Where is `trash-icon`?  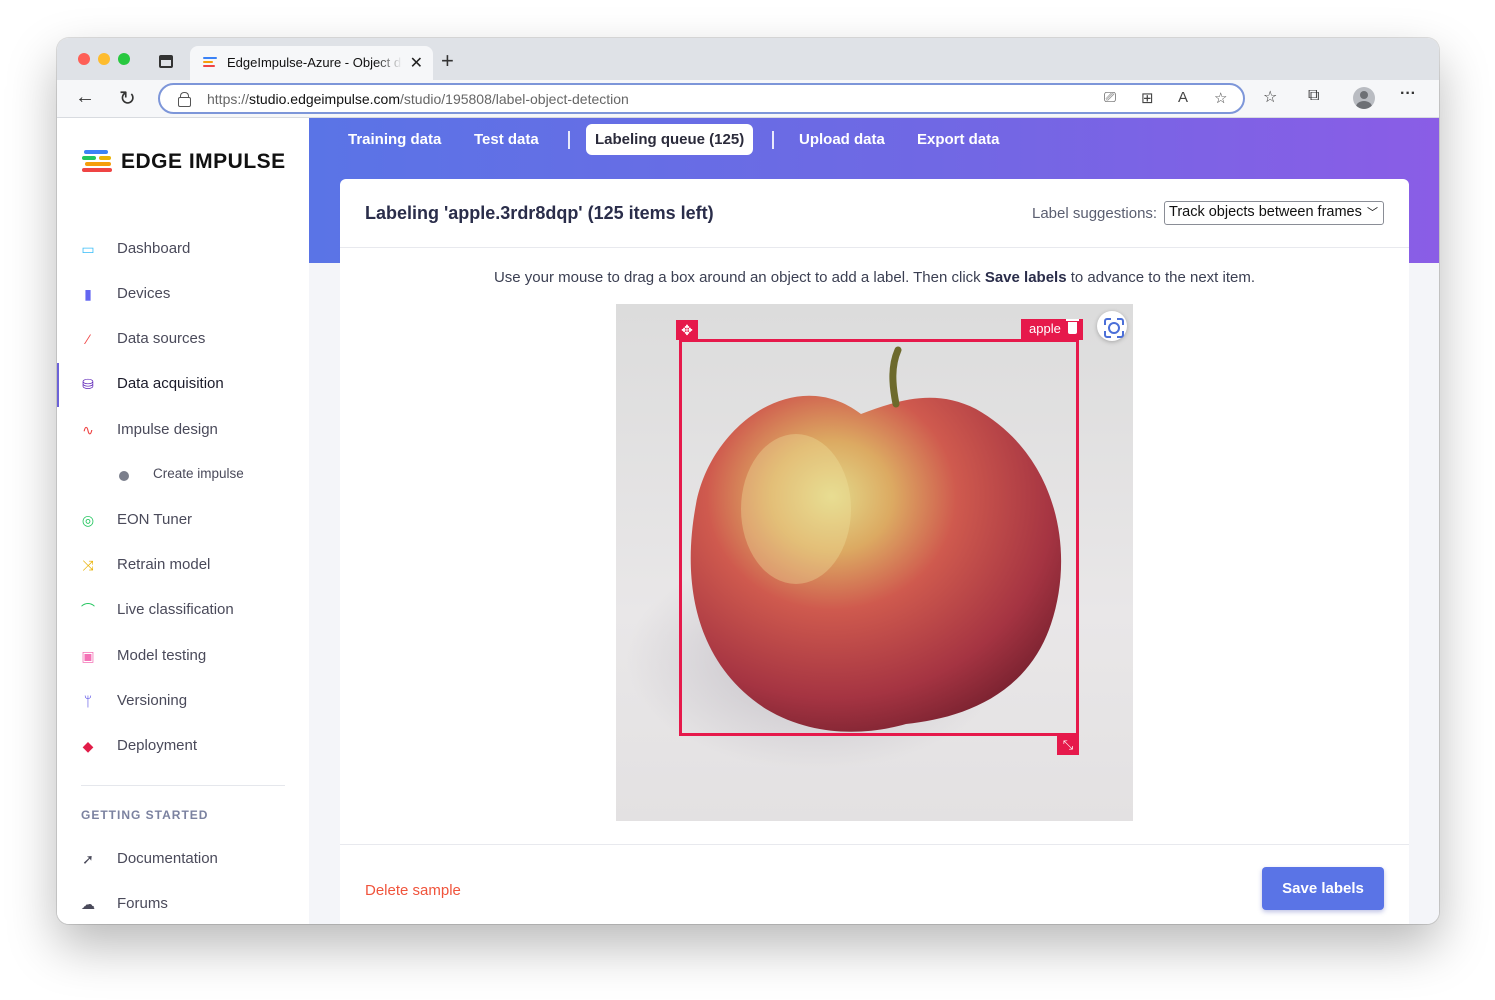
trash-icon is located at coordinates (1072, 326).